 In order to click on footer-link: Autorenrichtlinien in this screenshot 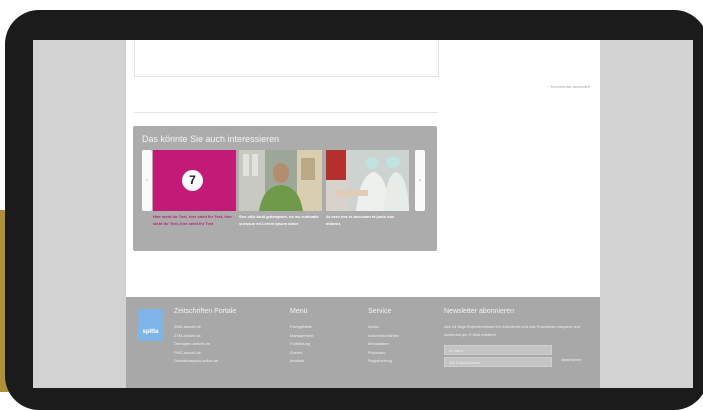, I will do `click(383, 336)`.